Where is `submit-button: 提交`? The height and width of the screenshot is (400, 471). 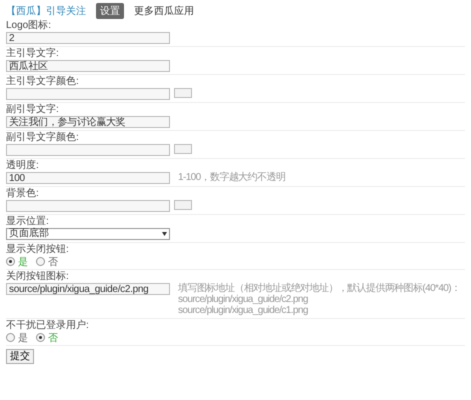 submit-button: 提交 is located at coordinates (20, 356).